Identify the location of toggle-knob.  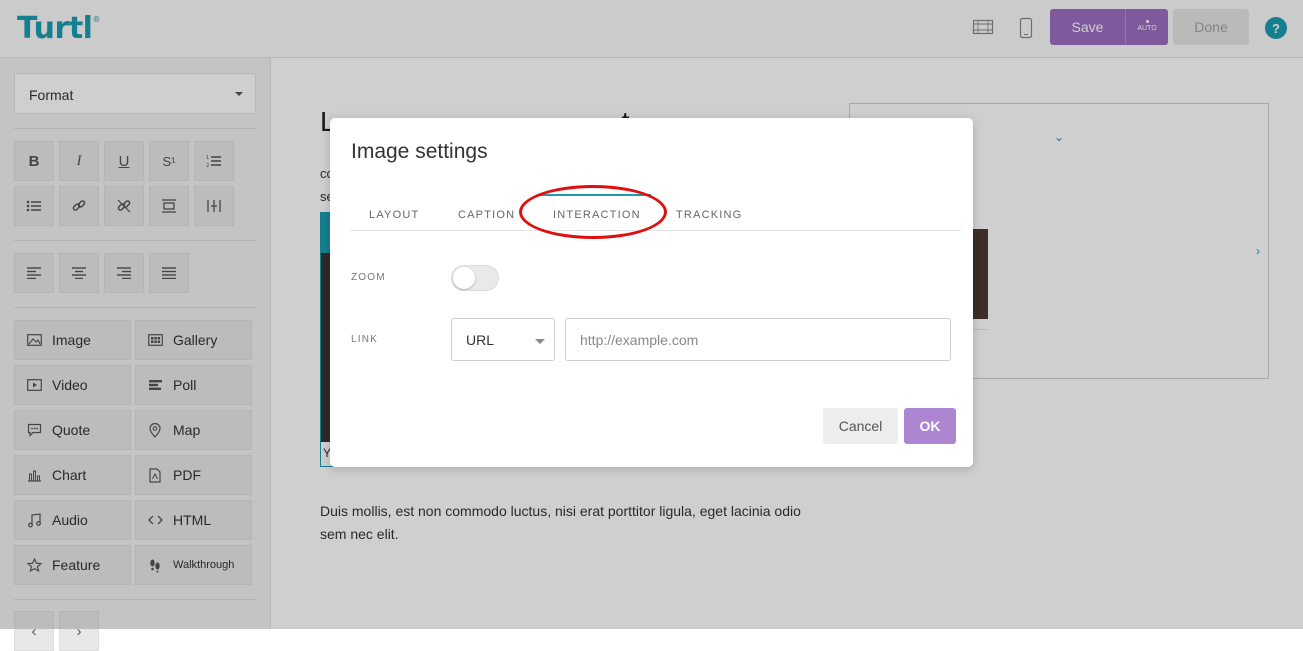
(464, 278).